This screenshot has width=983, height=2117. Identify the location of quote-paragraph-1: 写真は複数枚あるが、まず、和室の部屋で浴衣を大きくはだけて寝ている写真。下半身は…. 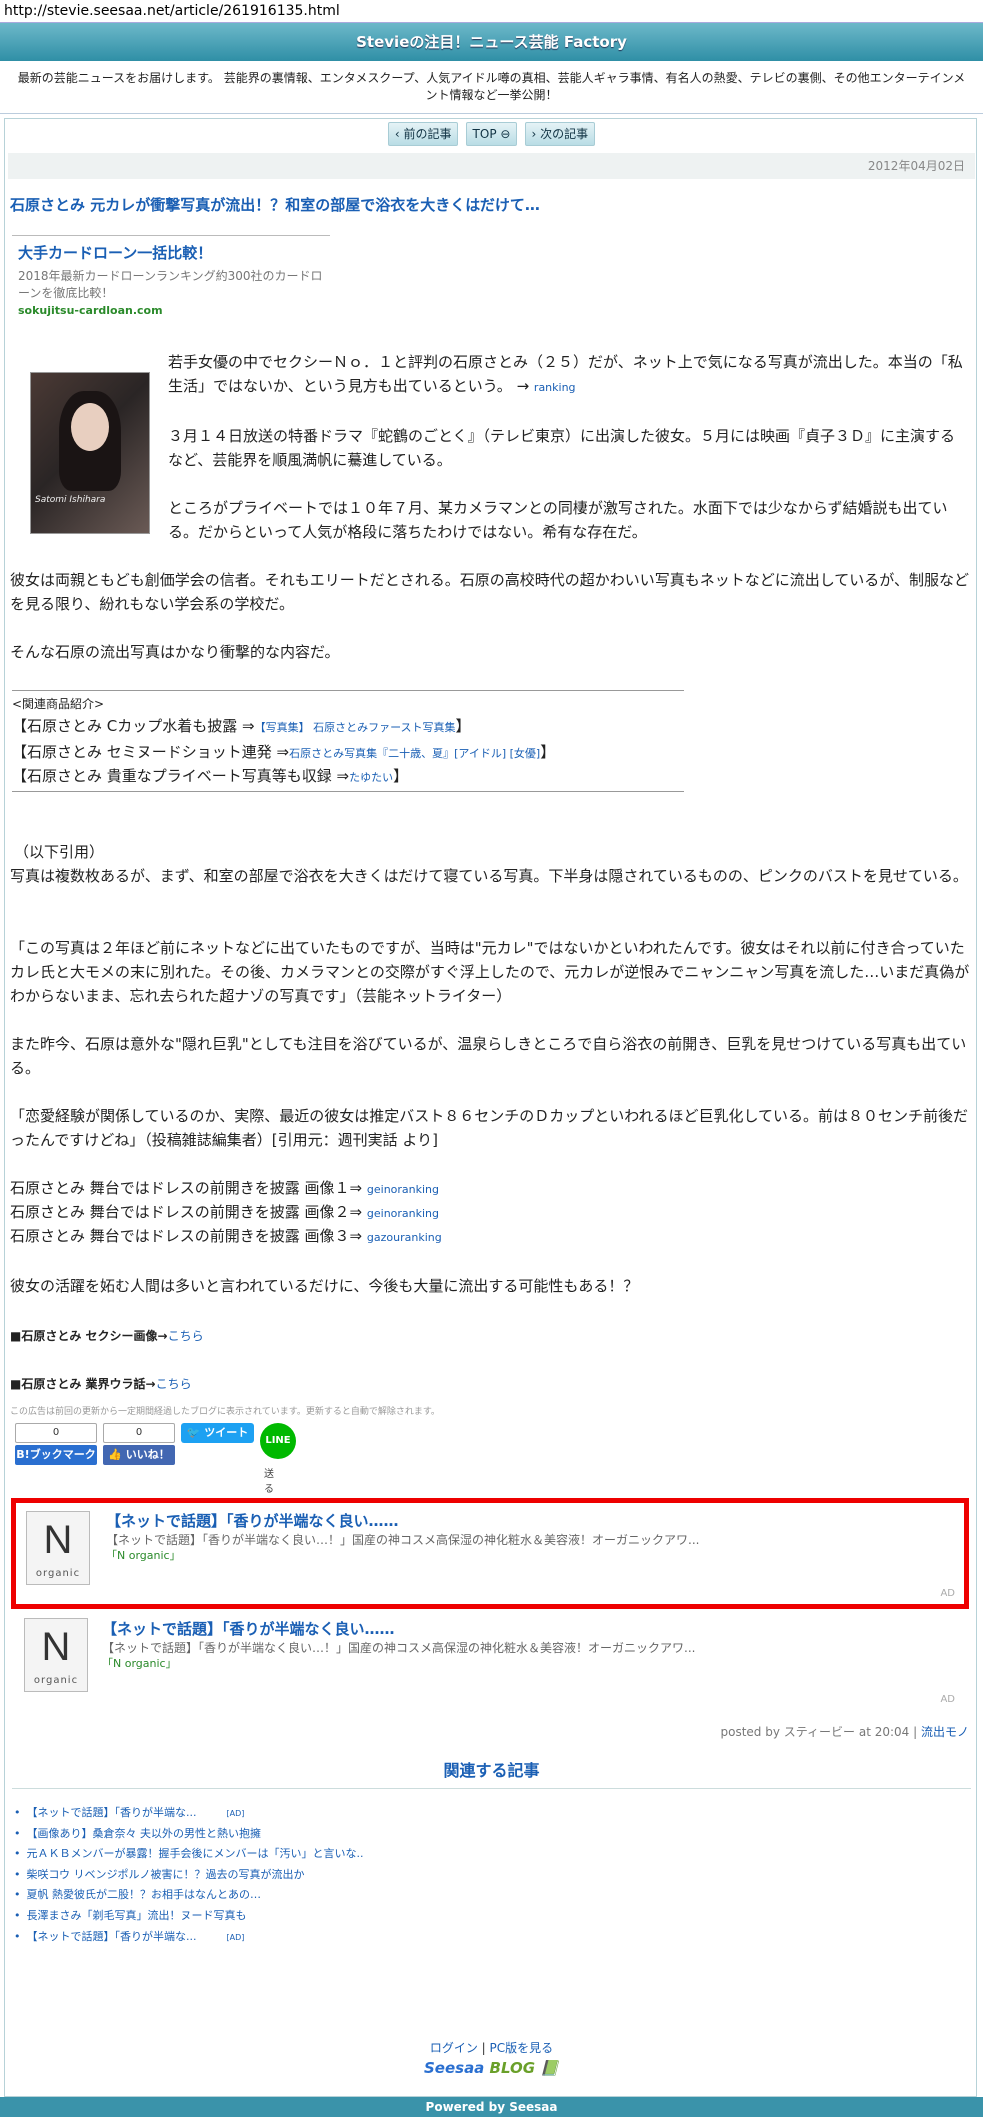
(489, 876).